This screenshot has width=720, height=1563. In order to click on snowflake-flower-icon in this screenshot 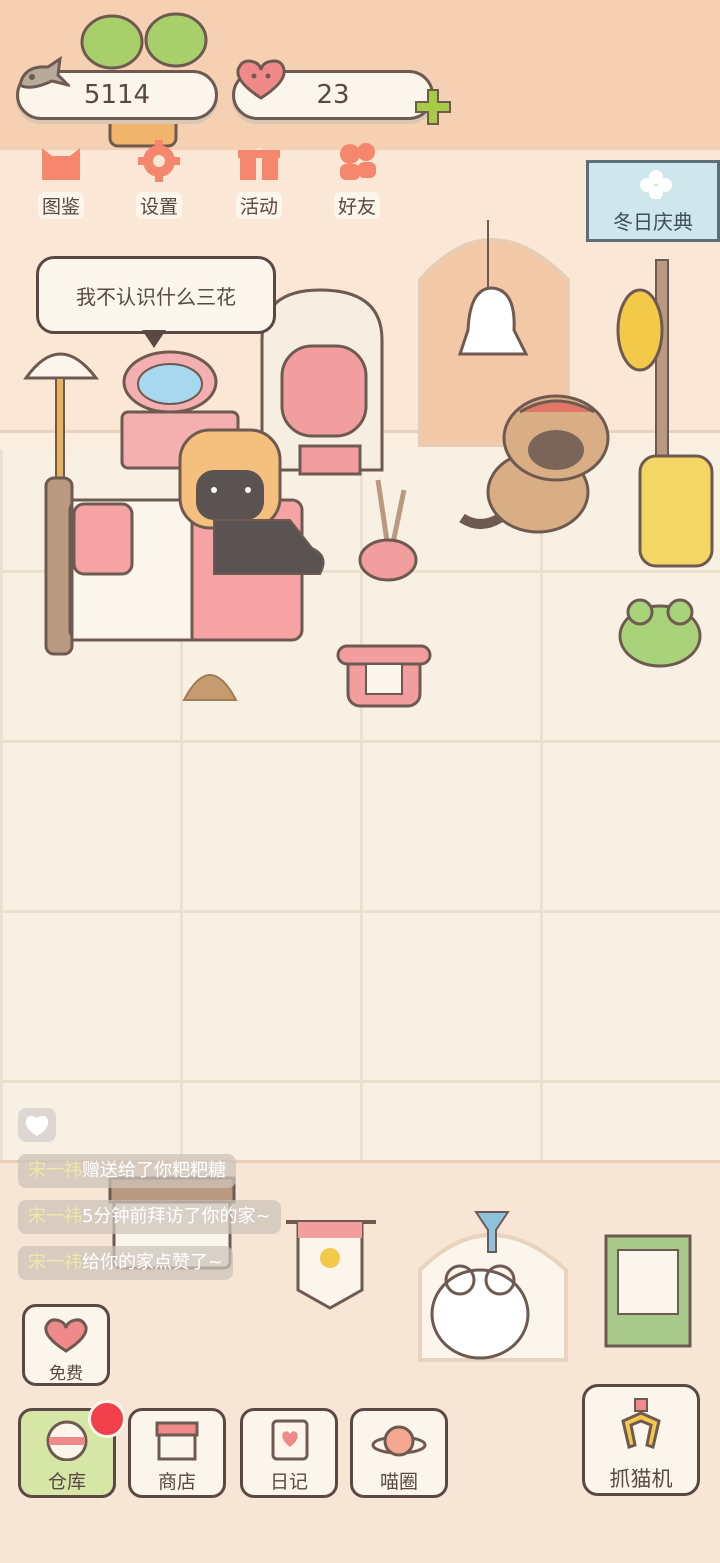, I will do `click(656, 184)`.